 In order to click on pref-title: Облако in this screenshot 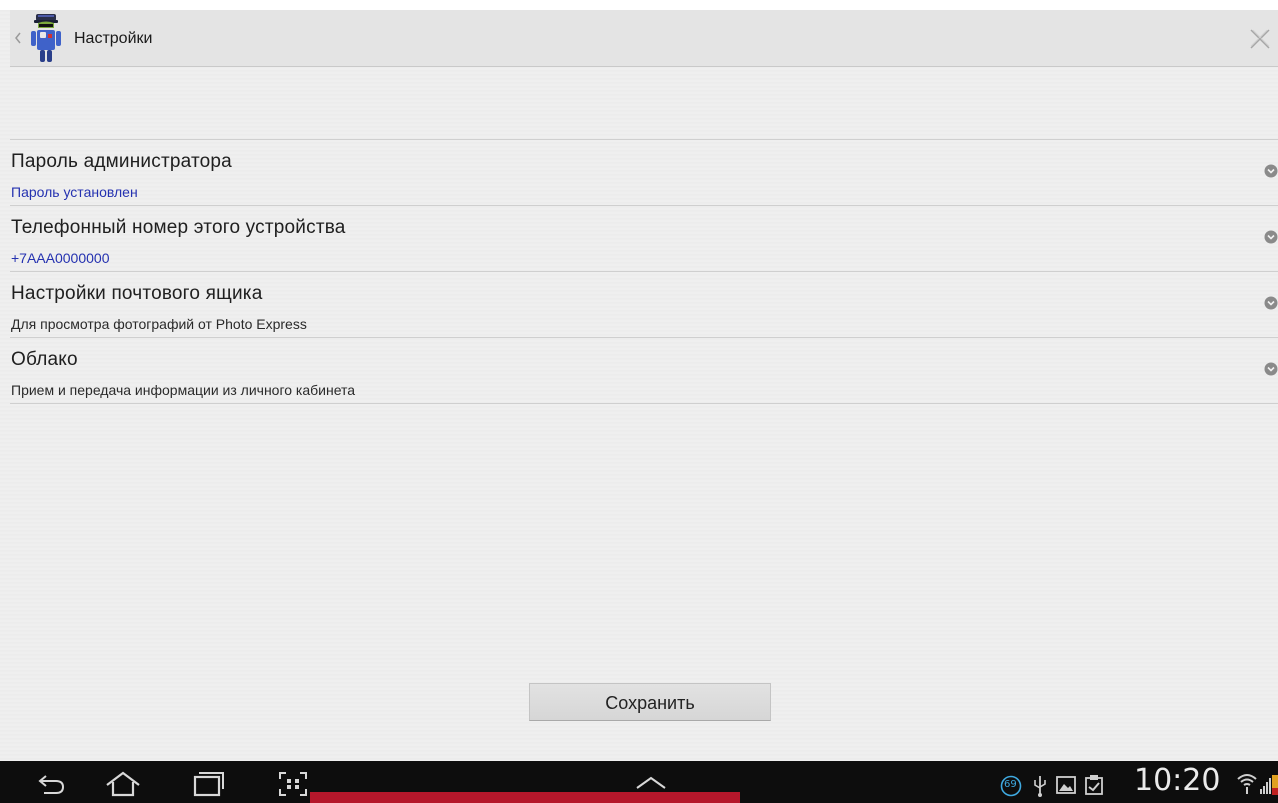, I will do `click(44, 359)`.